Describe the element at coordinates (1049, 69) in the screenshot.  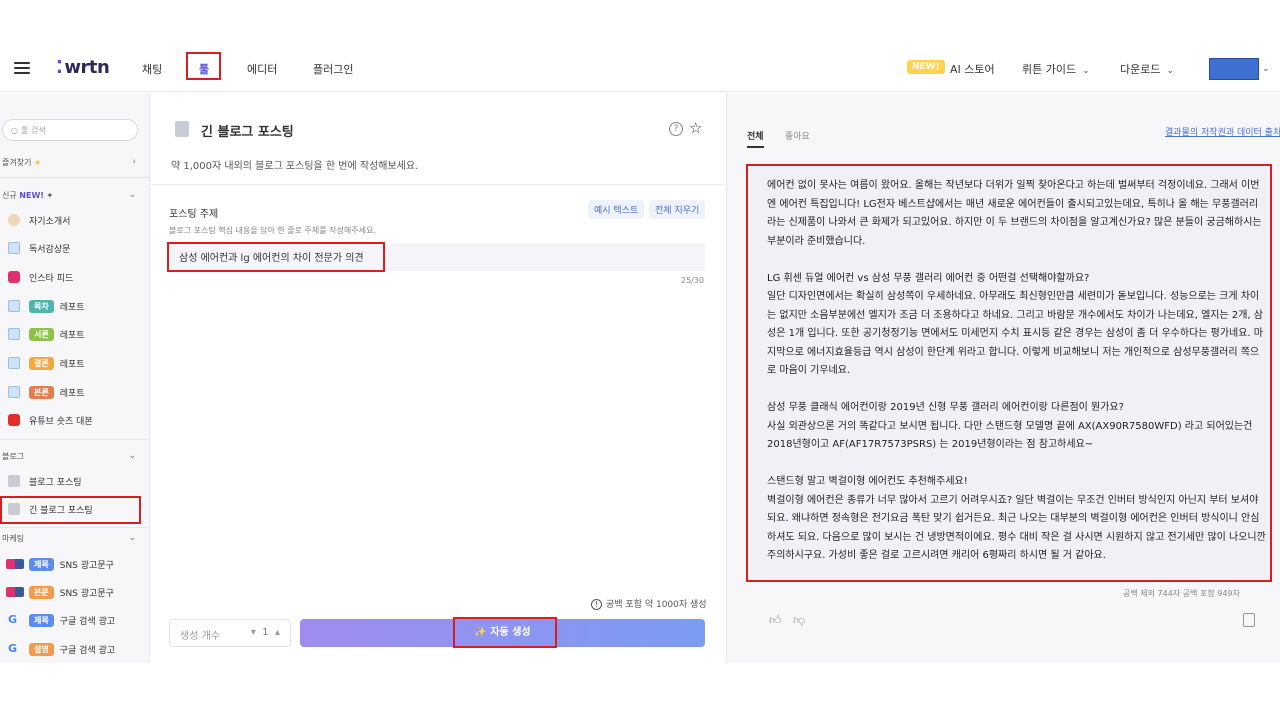
I see `guide-label: 뤼튼 가이드` at that location.